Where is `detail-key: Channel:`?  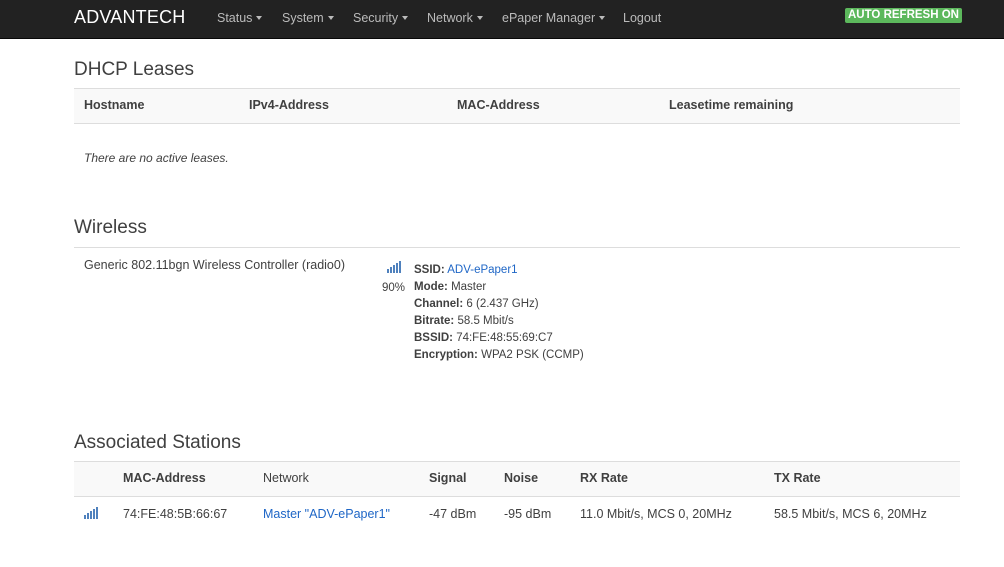 detail-key: Channel: is located at coordinates (439, 304).